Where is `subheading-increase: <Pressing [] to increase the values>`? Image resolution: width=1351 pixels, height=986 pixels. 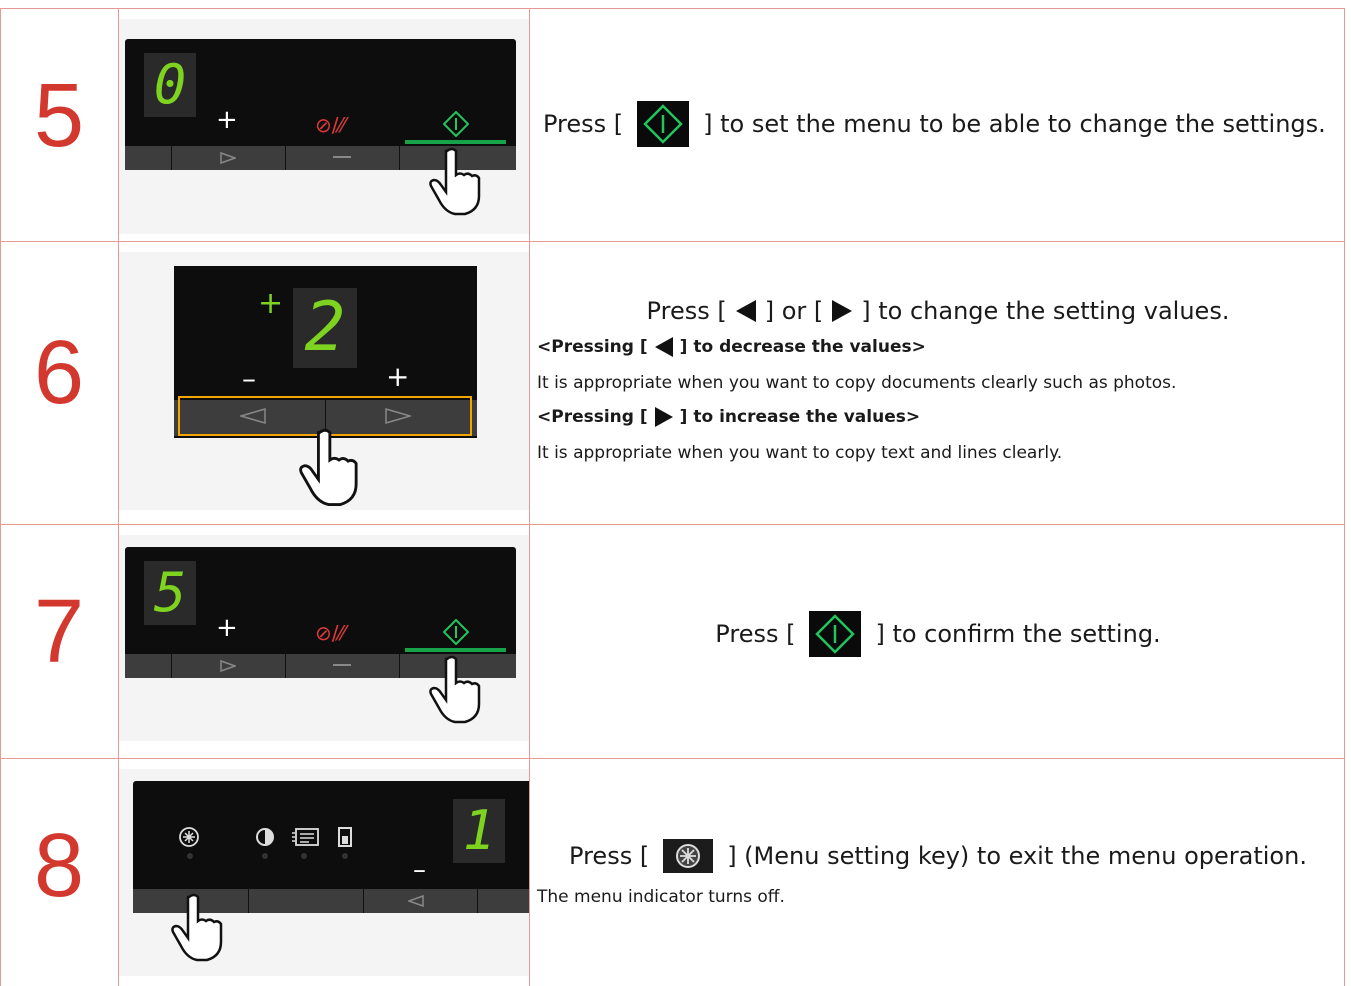
subheading-increase: <Pressing [] to increase the values> is located at coordinates (729, 417).